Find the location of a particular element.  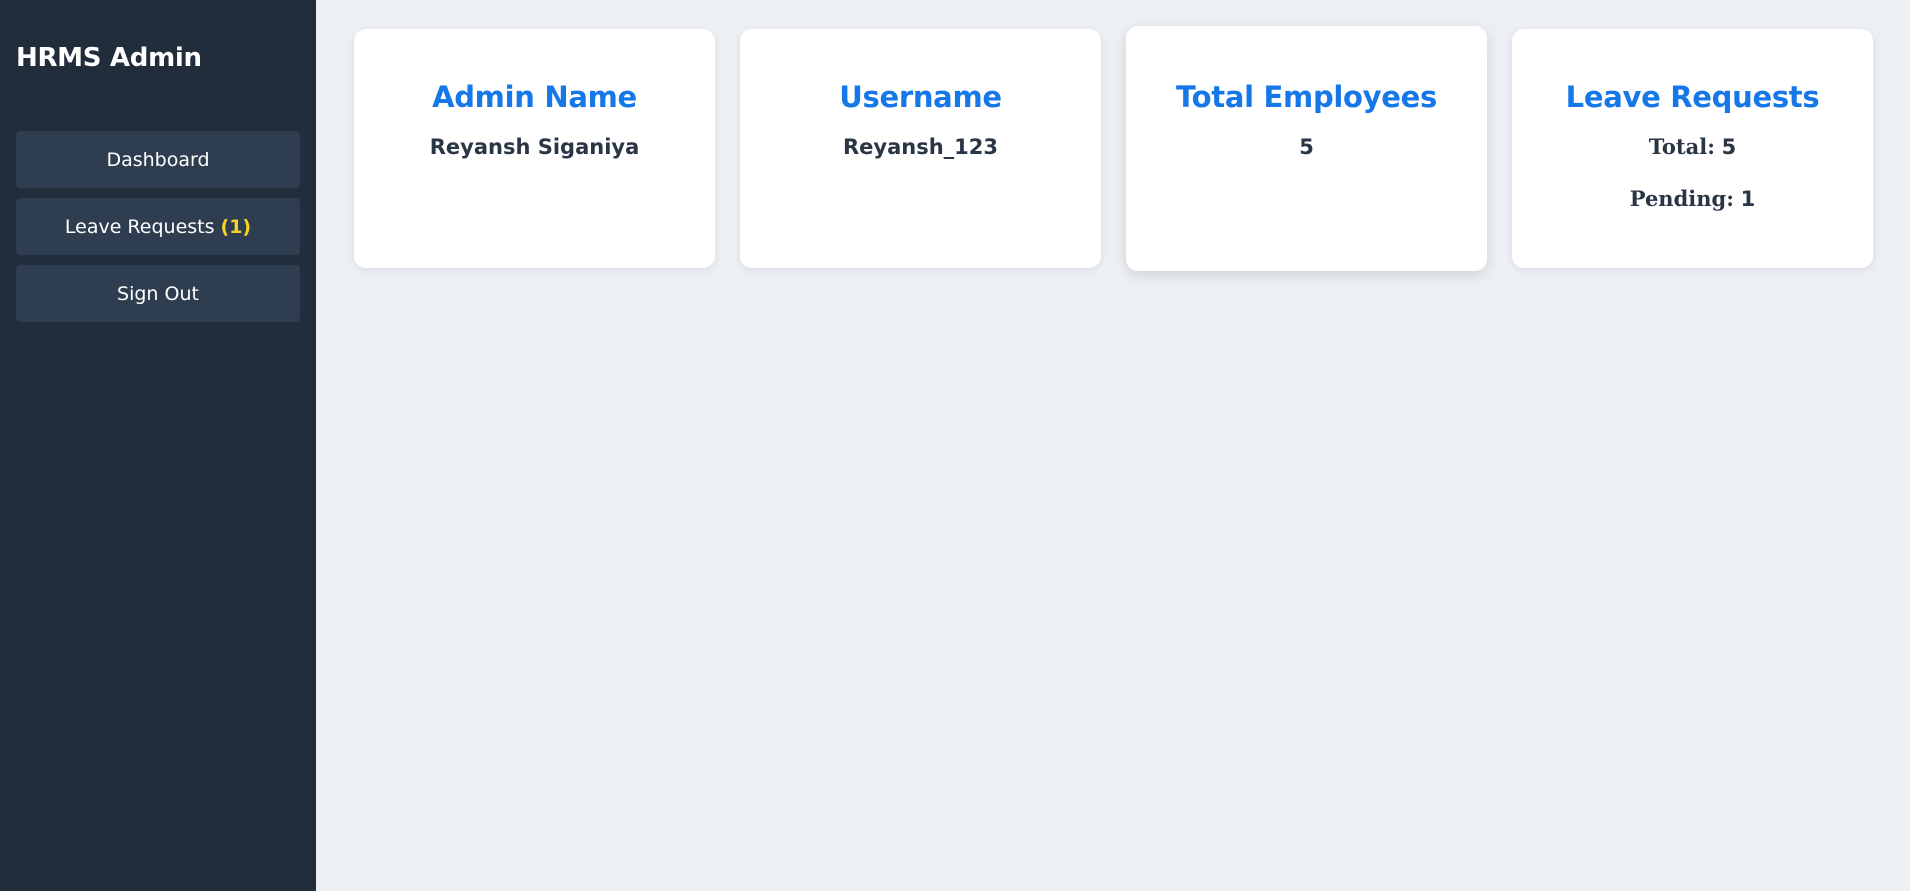

leave-total-line: Total: 5 is located at coordinates (1692, 147).